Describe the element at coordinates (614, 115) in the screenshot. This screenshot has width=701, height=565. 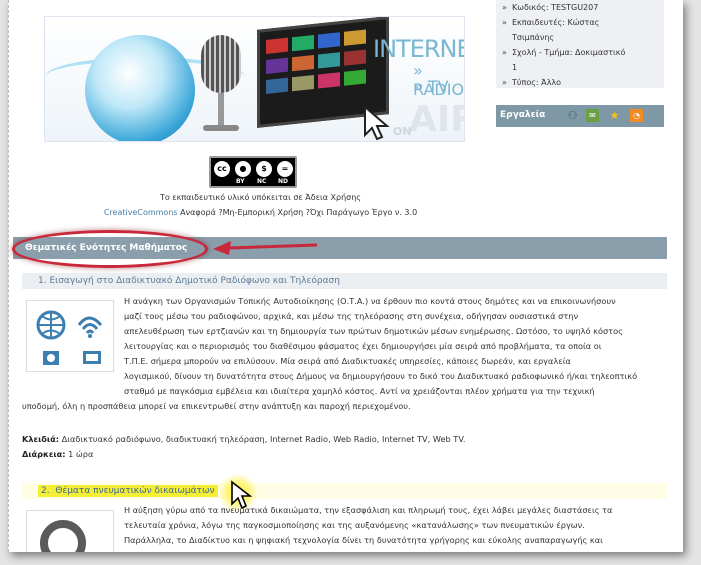
I see `star-icon: ★` at that location.